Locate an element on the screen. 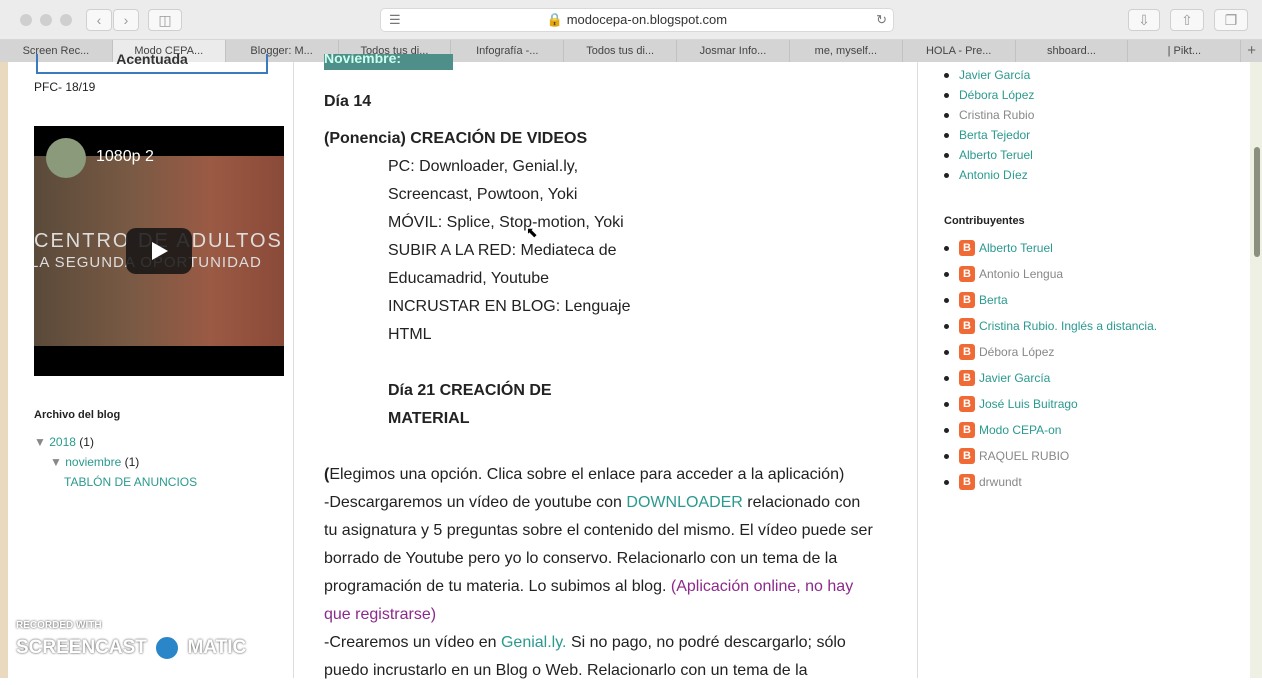  archive-year-count: (1) is located at coordinates (86, 442).